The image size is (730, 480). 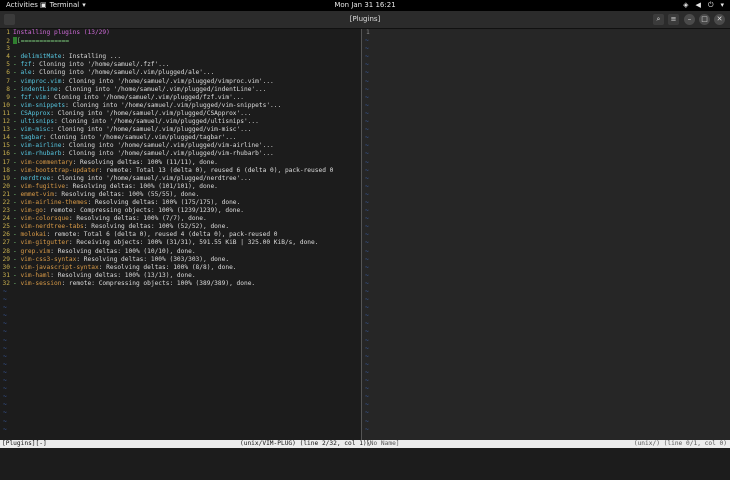 I want to click on line-number: 17, so click(x=6, y=162).